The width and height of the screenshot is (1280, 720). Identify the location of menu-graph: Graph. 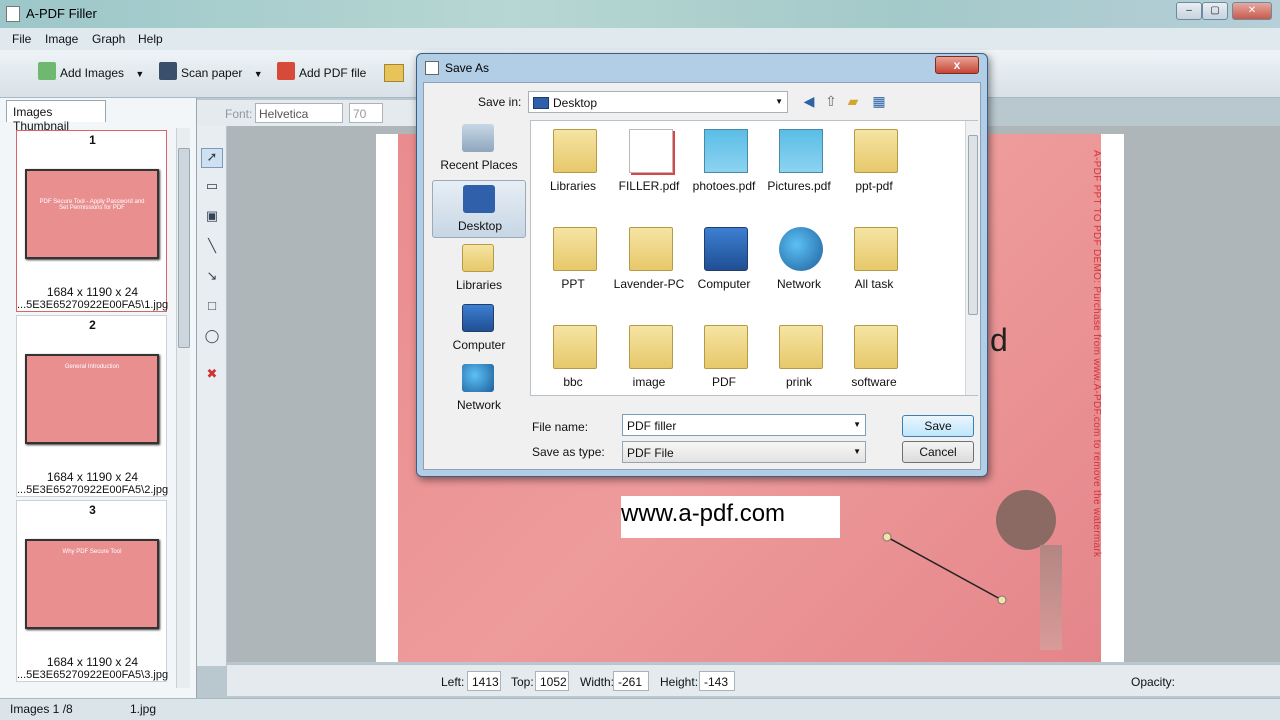
(108, 39).